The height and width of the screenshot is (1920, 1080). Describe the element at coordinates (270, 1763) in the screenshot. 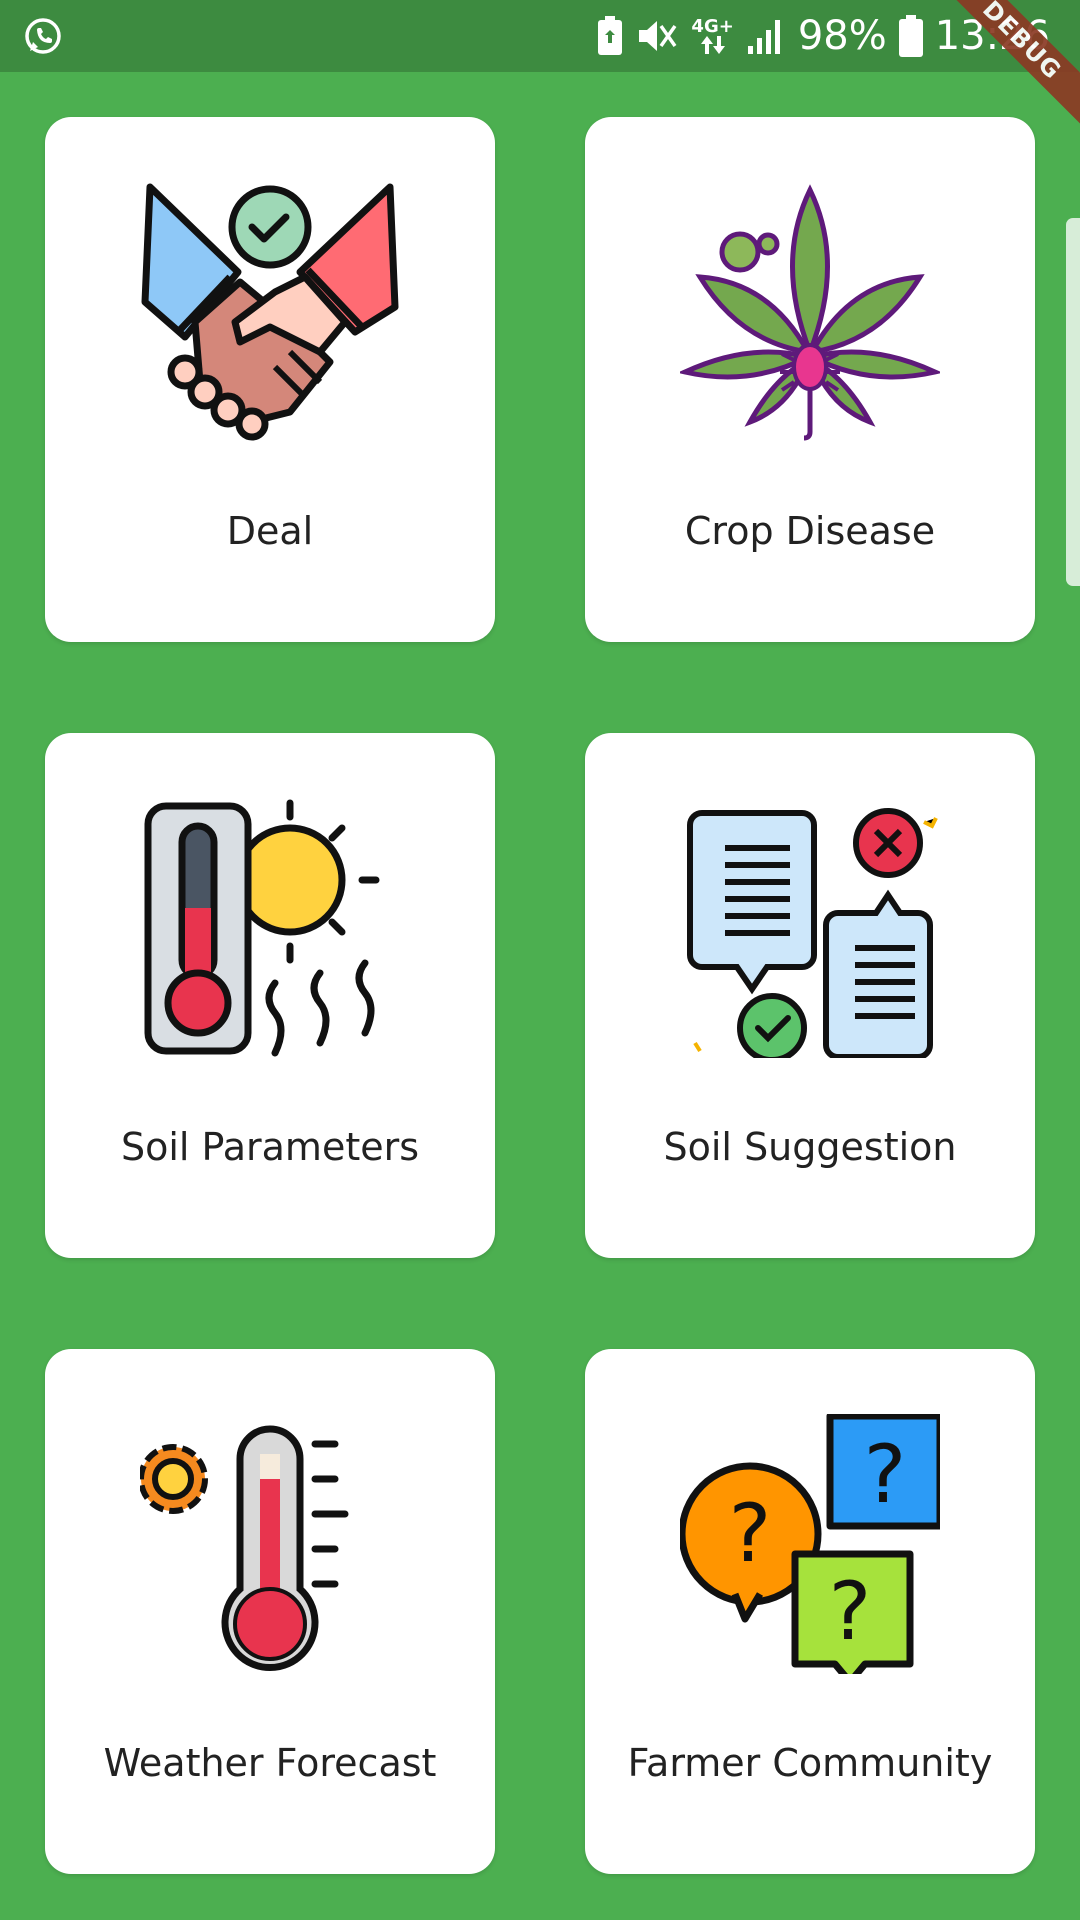

I see `weather-forecast-label: Weather Forecast` at that location.